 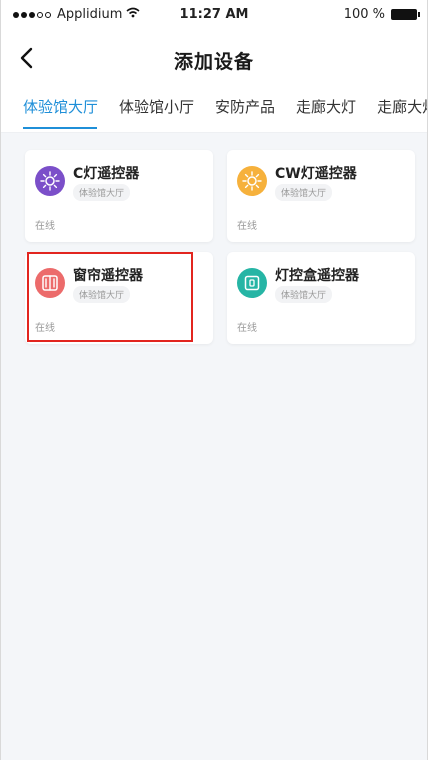 I want to click on page-title: 添加设备, so click(x=213, y=62).